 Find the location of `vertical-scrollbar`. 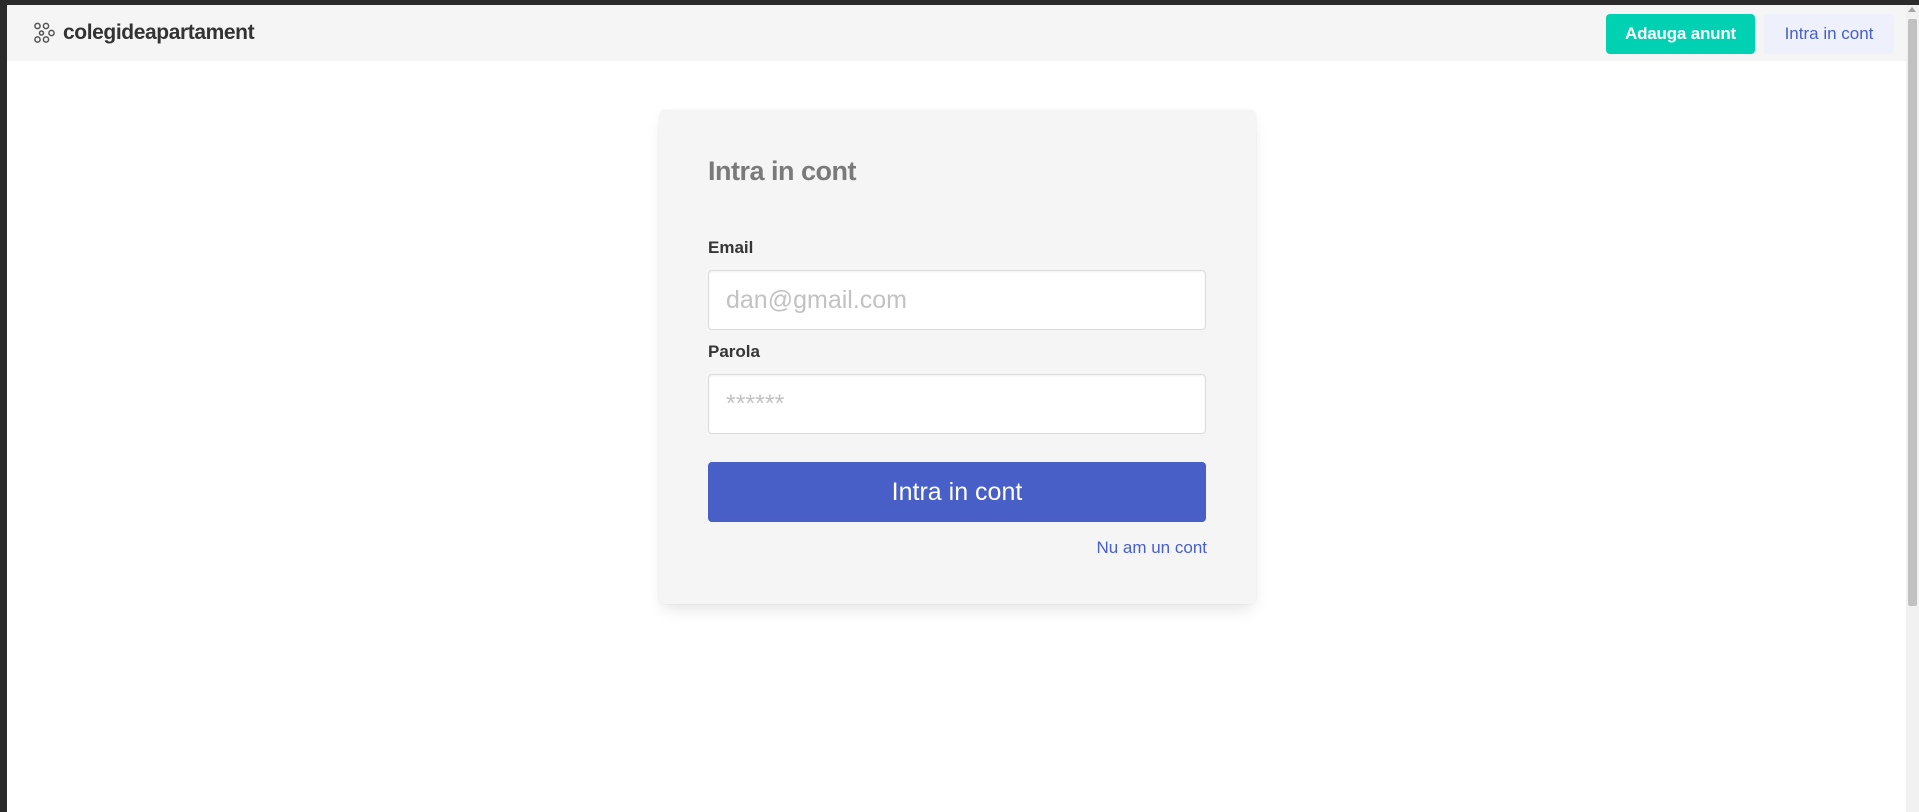

vertical-scrollbar is located at coordinates (1912, 408).